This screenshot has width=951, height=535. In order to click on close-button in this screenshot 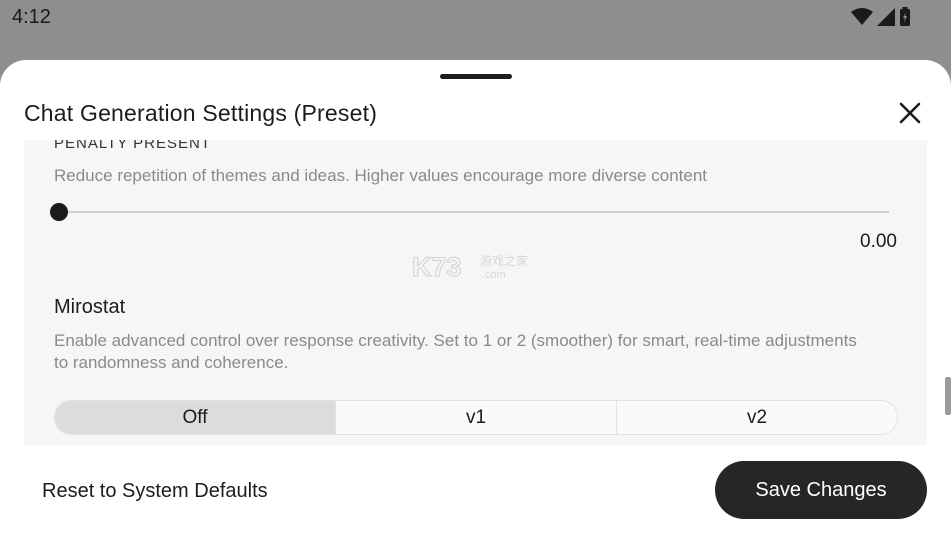, I will do `click(910, 113)`.